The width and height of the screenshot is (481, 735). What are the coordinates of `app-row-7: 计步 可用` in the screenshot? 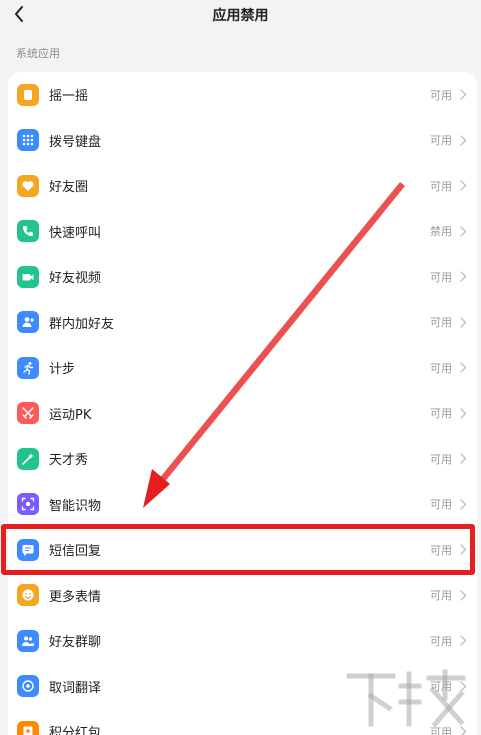 It's located at (242, 368).